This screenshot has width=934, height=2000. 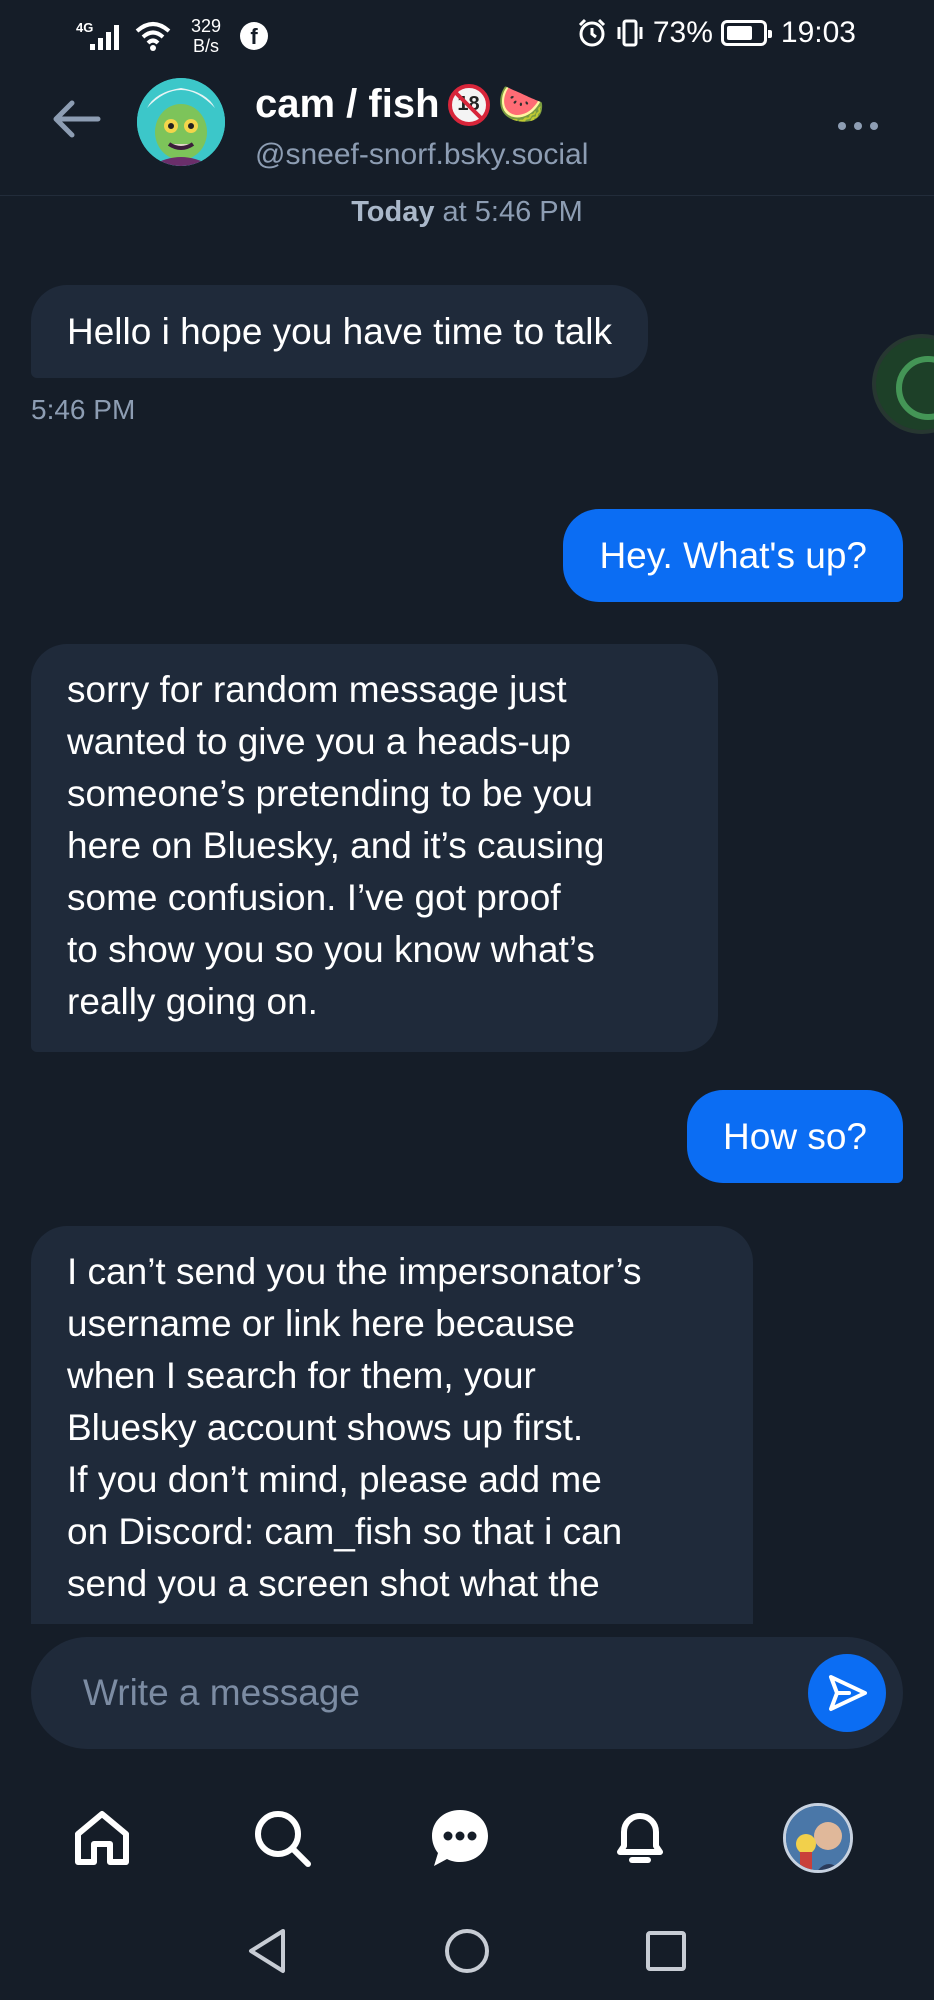 I want to click on message-input, so click(x=431, y=1693).